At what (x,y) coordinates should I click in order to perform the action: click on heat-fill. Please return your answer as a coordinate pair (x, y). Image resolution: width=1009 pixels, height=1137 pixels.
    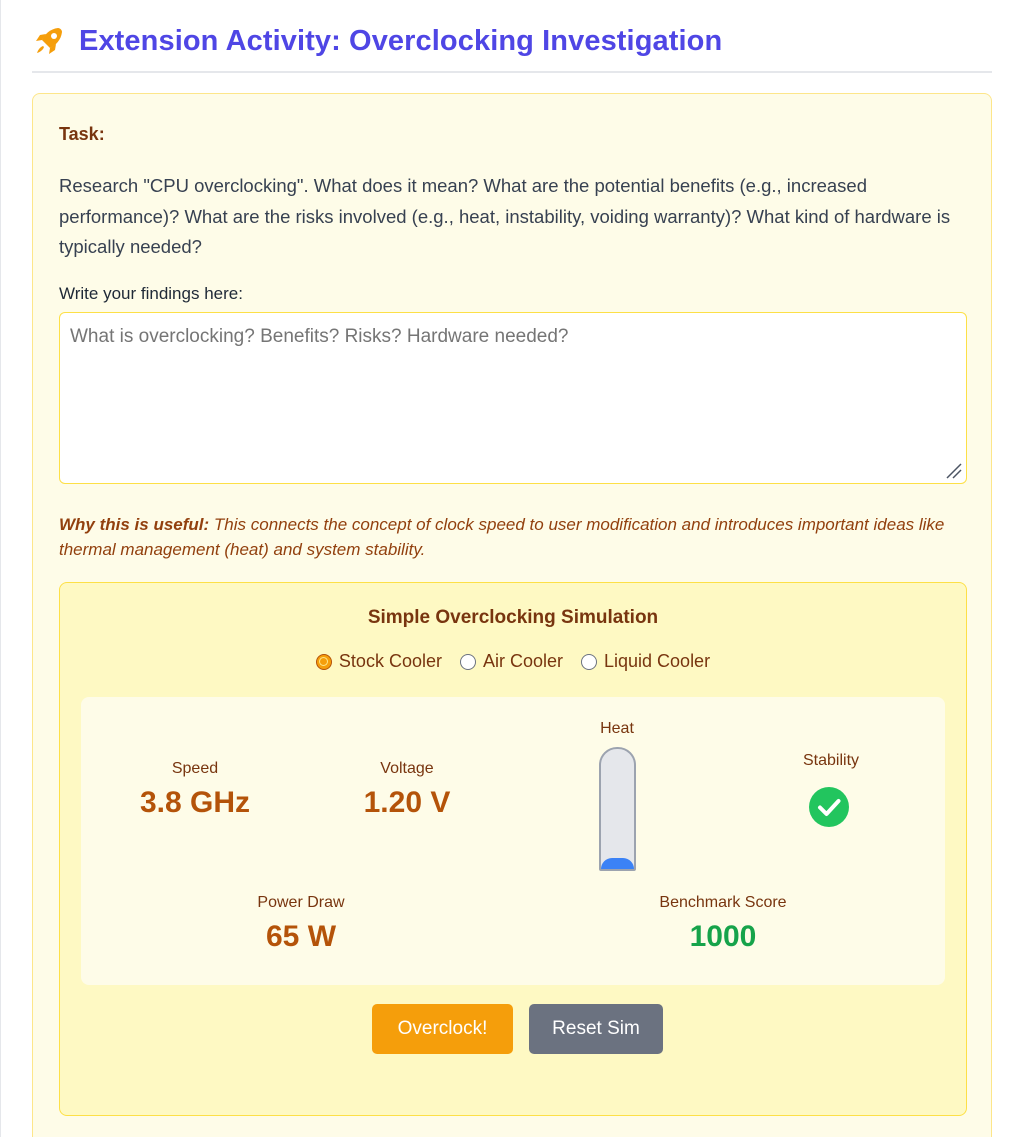
    Looking at the image, I should click on (617, 863).